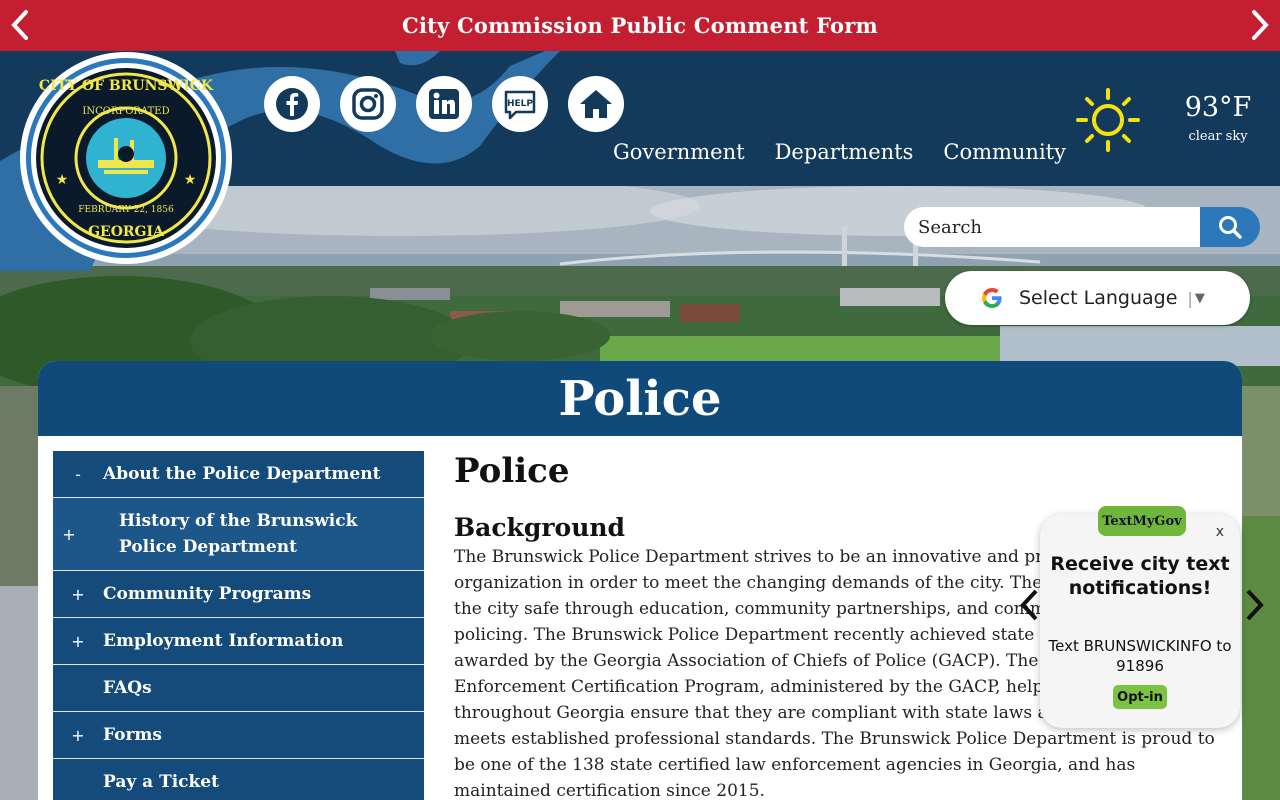  I want to click on textmygov-logo: TextMyGov, so click(1142, 521).